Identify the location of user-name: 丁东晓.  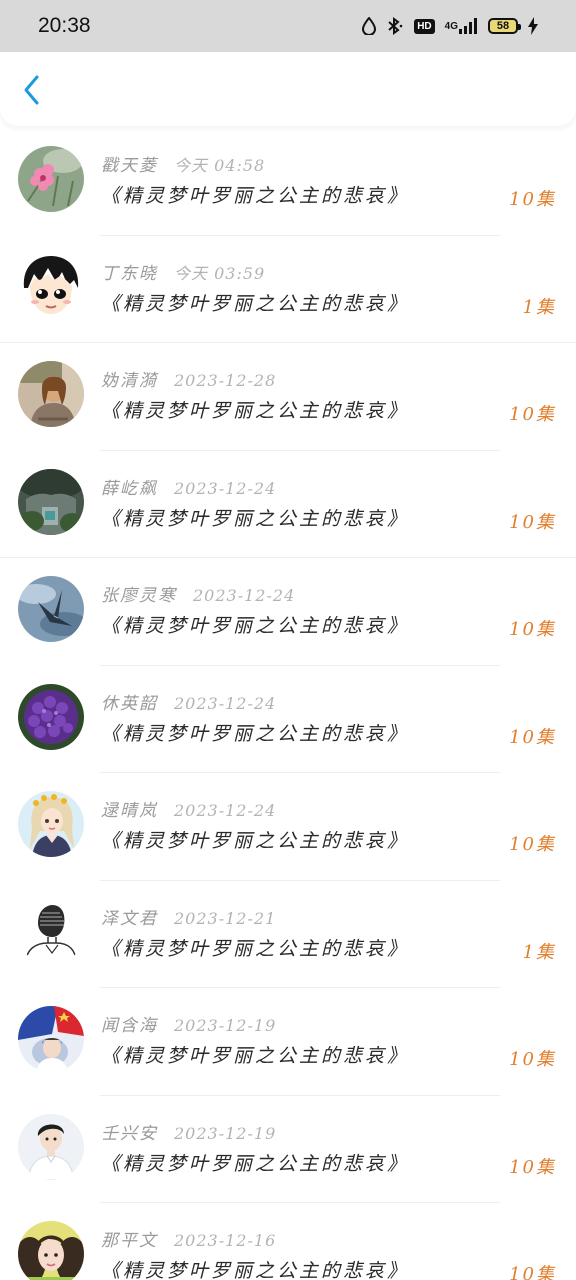
(129, 273).